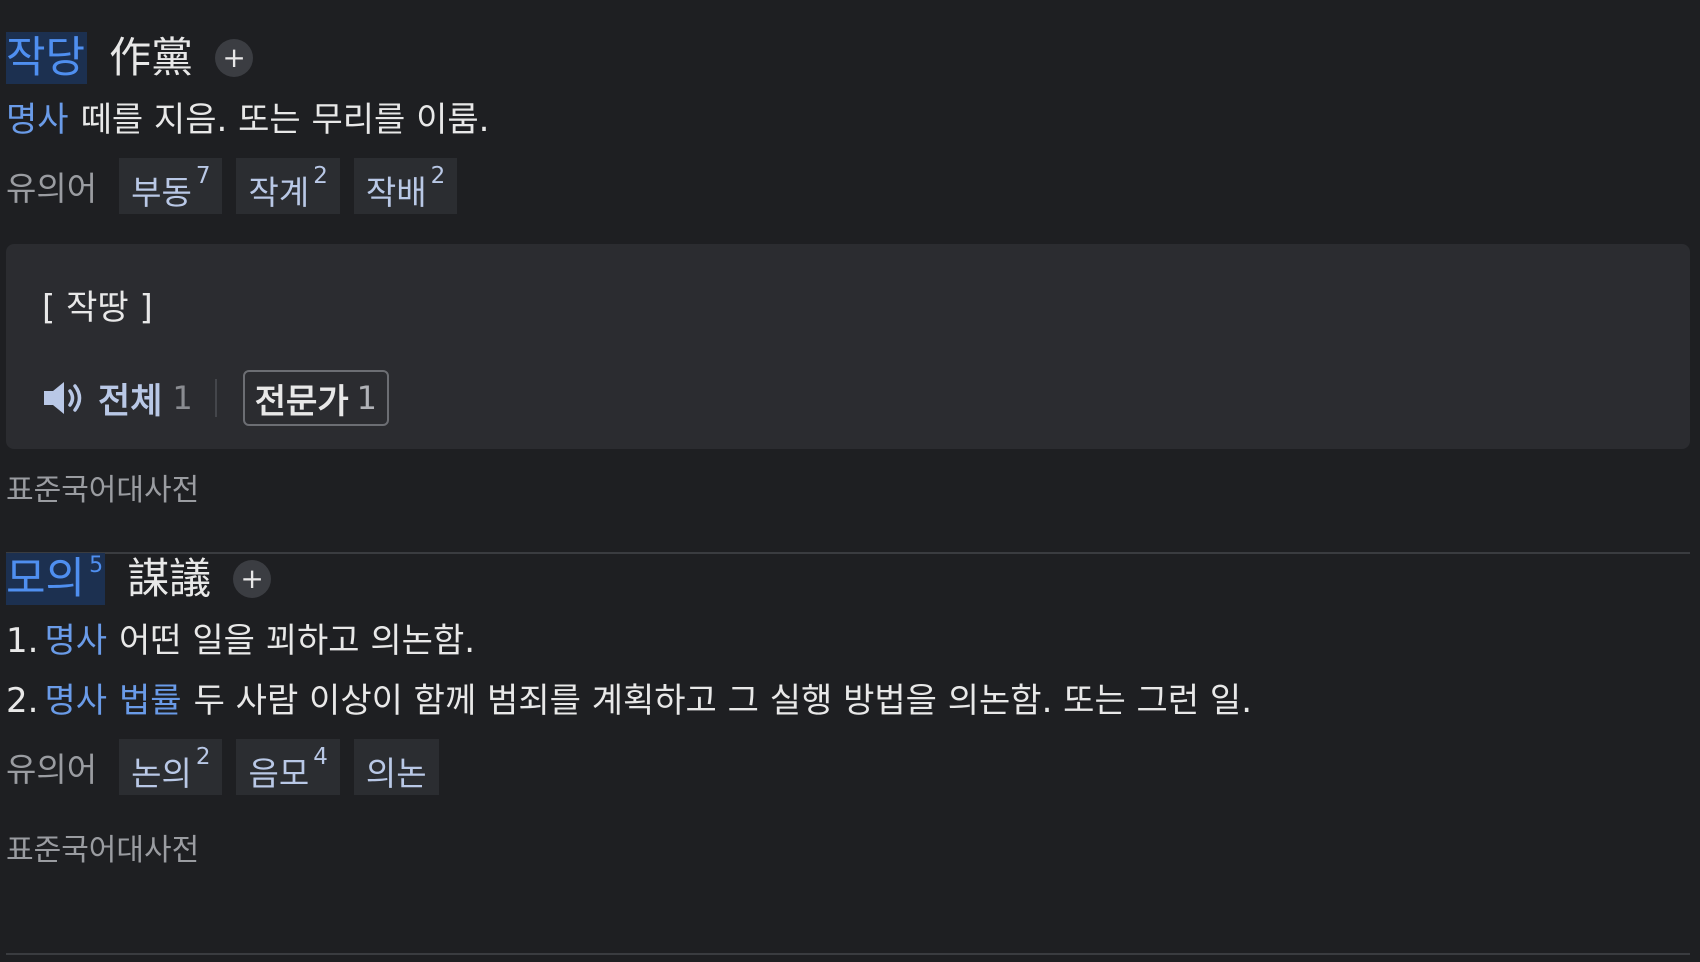 The width and height of the screenshot is (1700, 962). I want to click on headword-text: 모의, so click(45, 579).